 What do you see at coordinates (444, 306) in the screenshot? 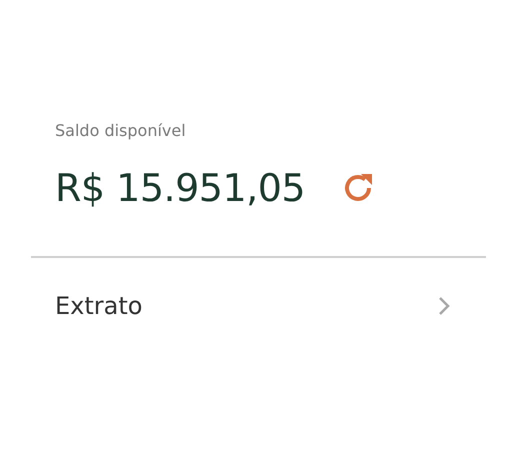
I see `chevron-icon` at bounding box center [444, 306].